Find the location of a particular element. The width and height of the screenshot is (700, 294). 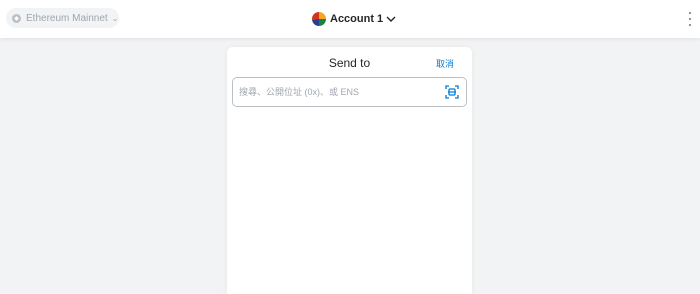

chevron-down-icon is located at coordinates (391, 19).